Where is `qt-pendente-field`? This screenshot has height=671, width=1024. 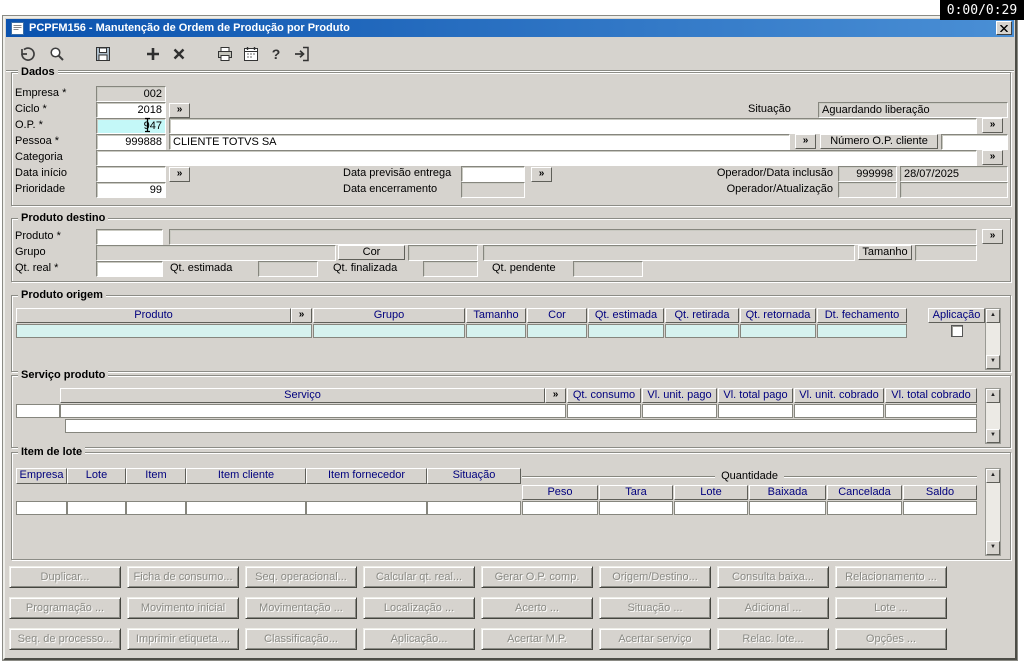
qt-pendente-field is located at coordinates (608, 269).